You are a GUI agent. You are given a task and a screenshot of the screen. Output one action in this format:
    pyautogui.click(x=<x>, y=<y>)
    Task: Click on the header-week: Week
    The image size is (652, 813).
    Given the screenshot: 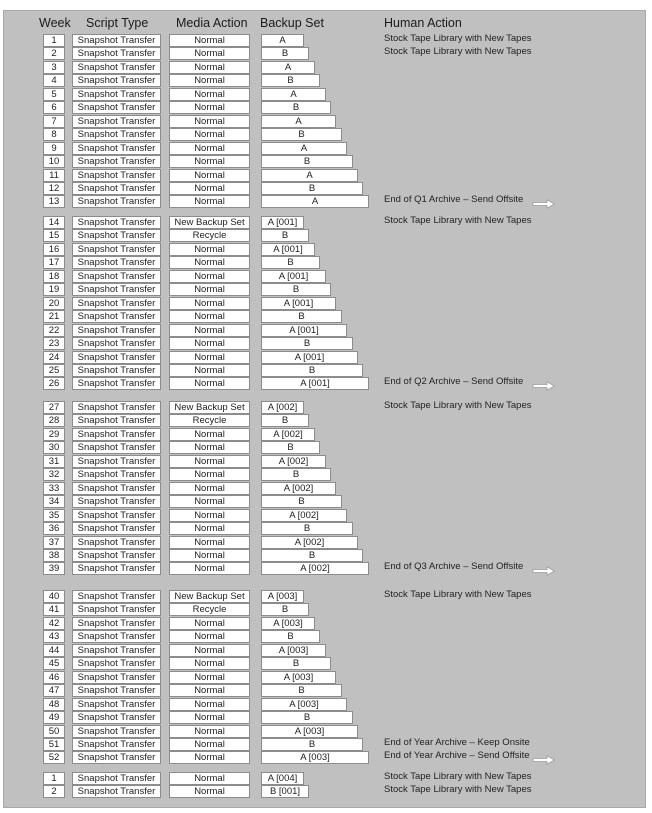 What is the action you would take?
    pyautogui.click(x=55, y=23)
    